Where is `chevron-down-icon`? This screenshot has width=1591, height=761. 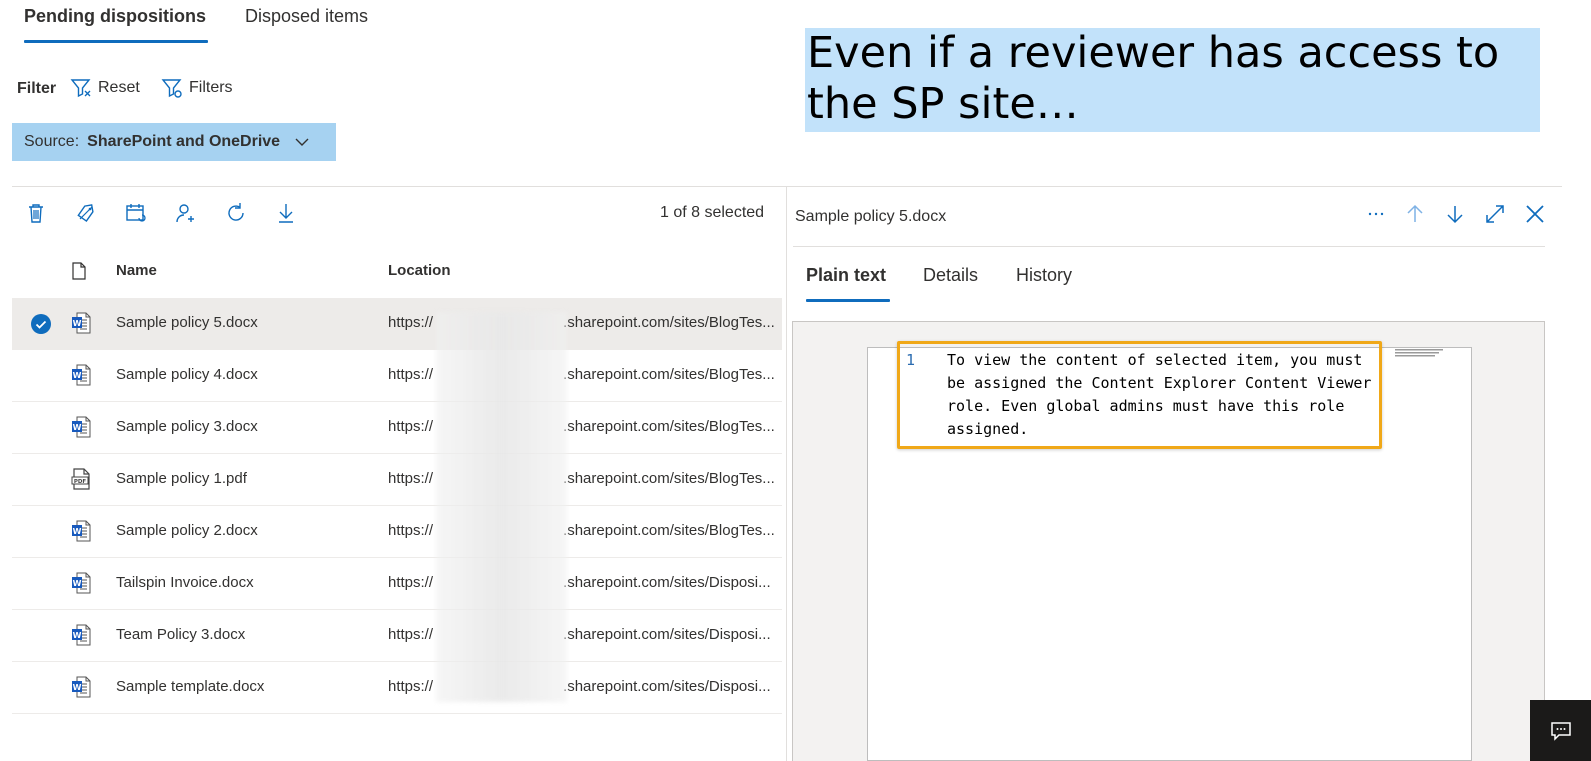
chevron-down-icon is located at coordinates (302, 142).